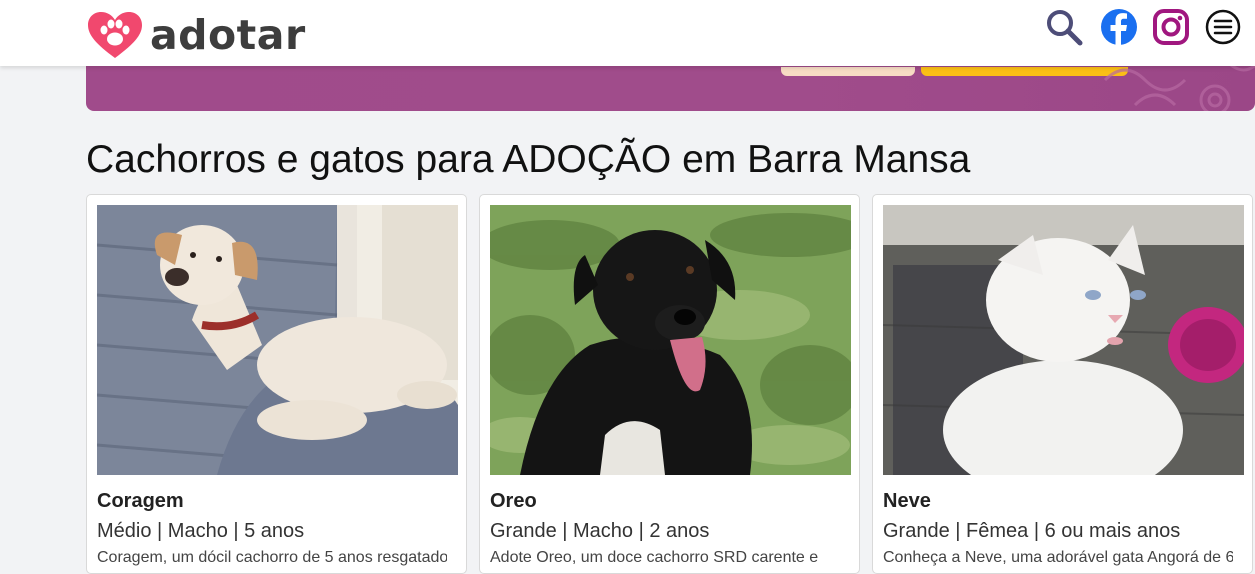  Describe the element at coordinates (1171, 27) in the screenshot. I see `instagram-icon` at that location.